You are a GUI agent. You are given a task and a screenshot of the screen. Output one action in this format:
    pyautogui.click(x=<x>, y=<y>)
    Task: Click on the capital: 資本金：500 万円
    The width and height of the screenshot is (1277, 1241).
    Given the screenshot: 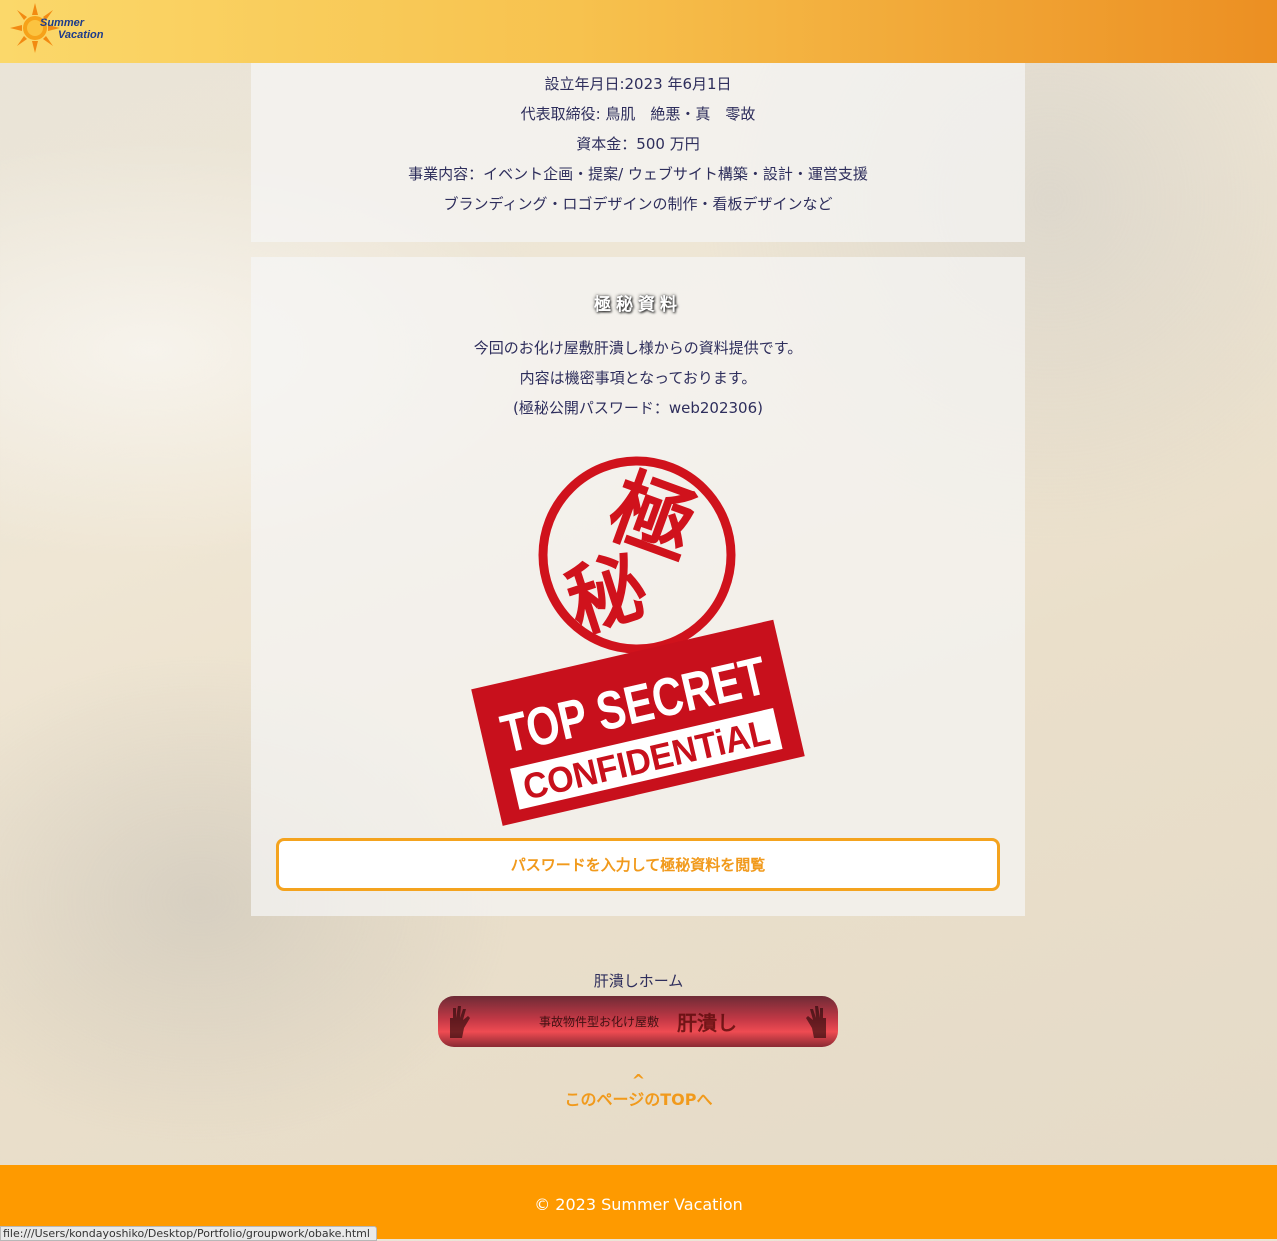 What is the action you would take?
    pyautogui.click(x=638, y=144)
    